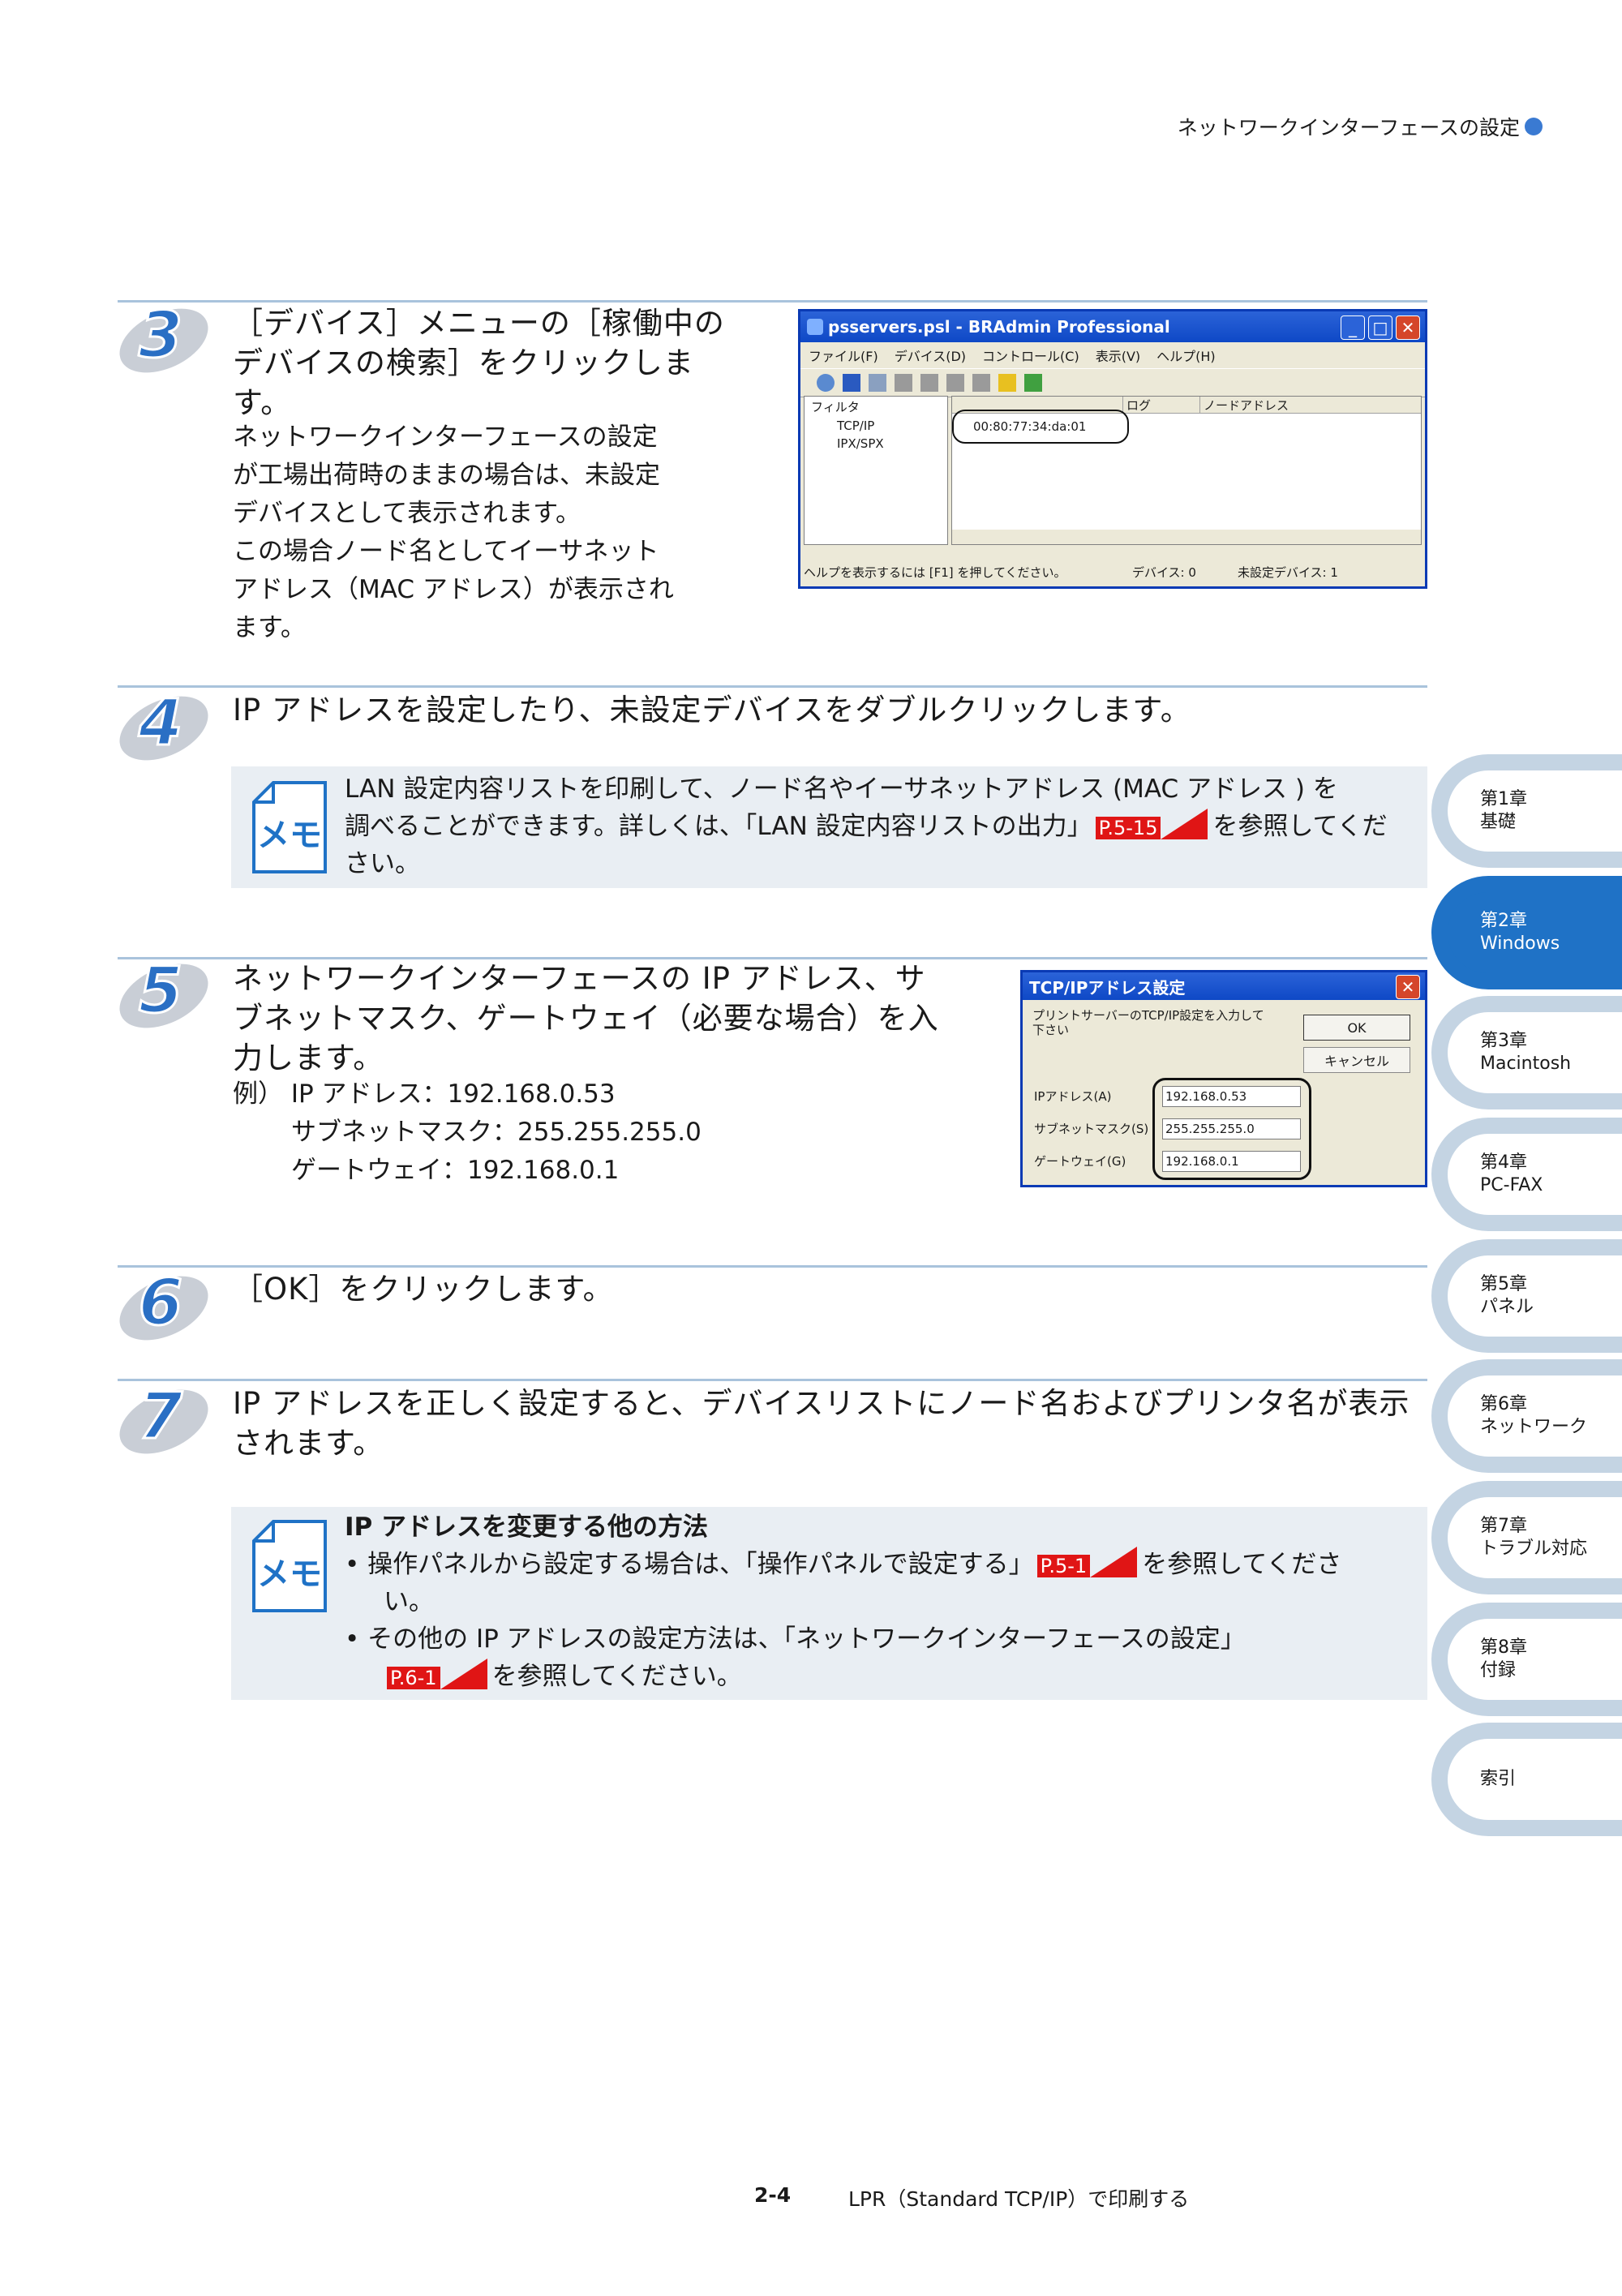 The image size is (1622, 2296). I want to click on svg-text: 6, so click(161, 1303).